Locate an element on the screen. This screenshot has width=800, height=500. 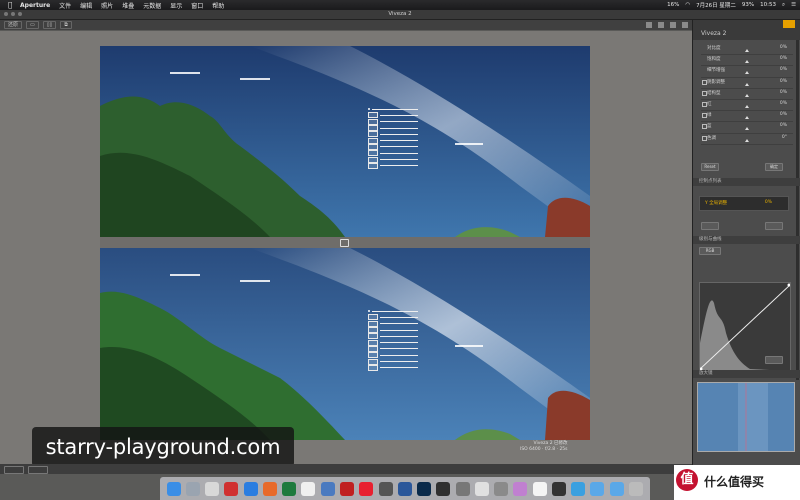
folder-icon is located at coordinates (597, 488).